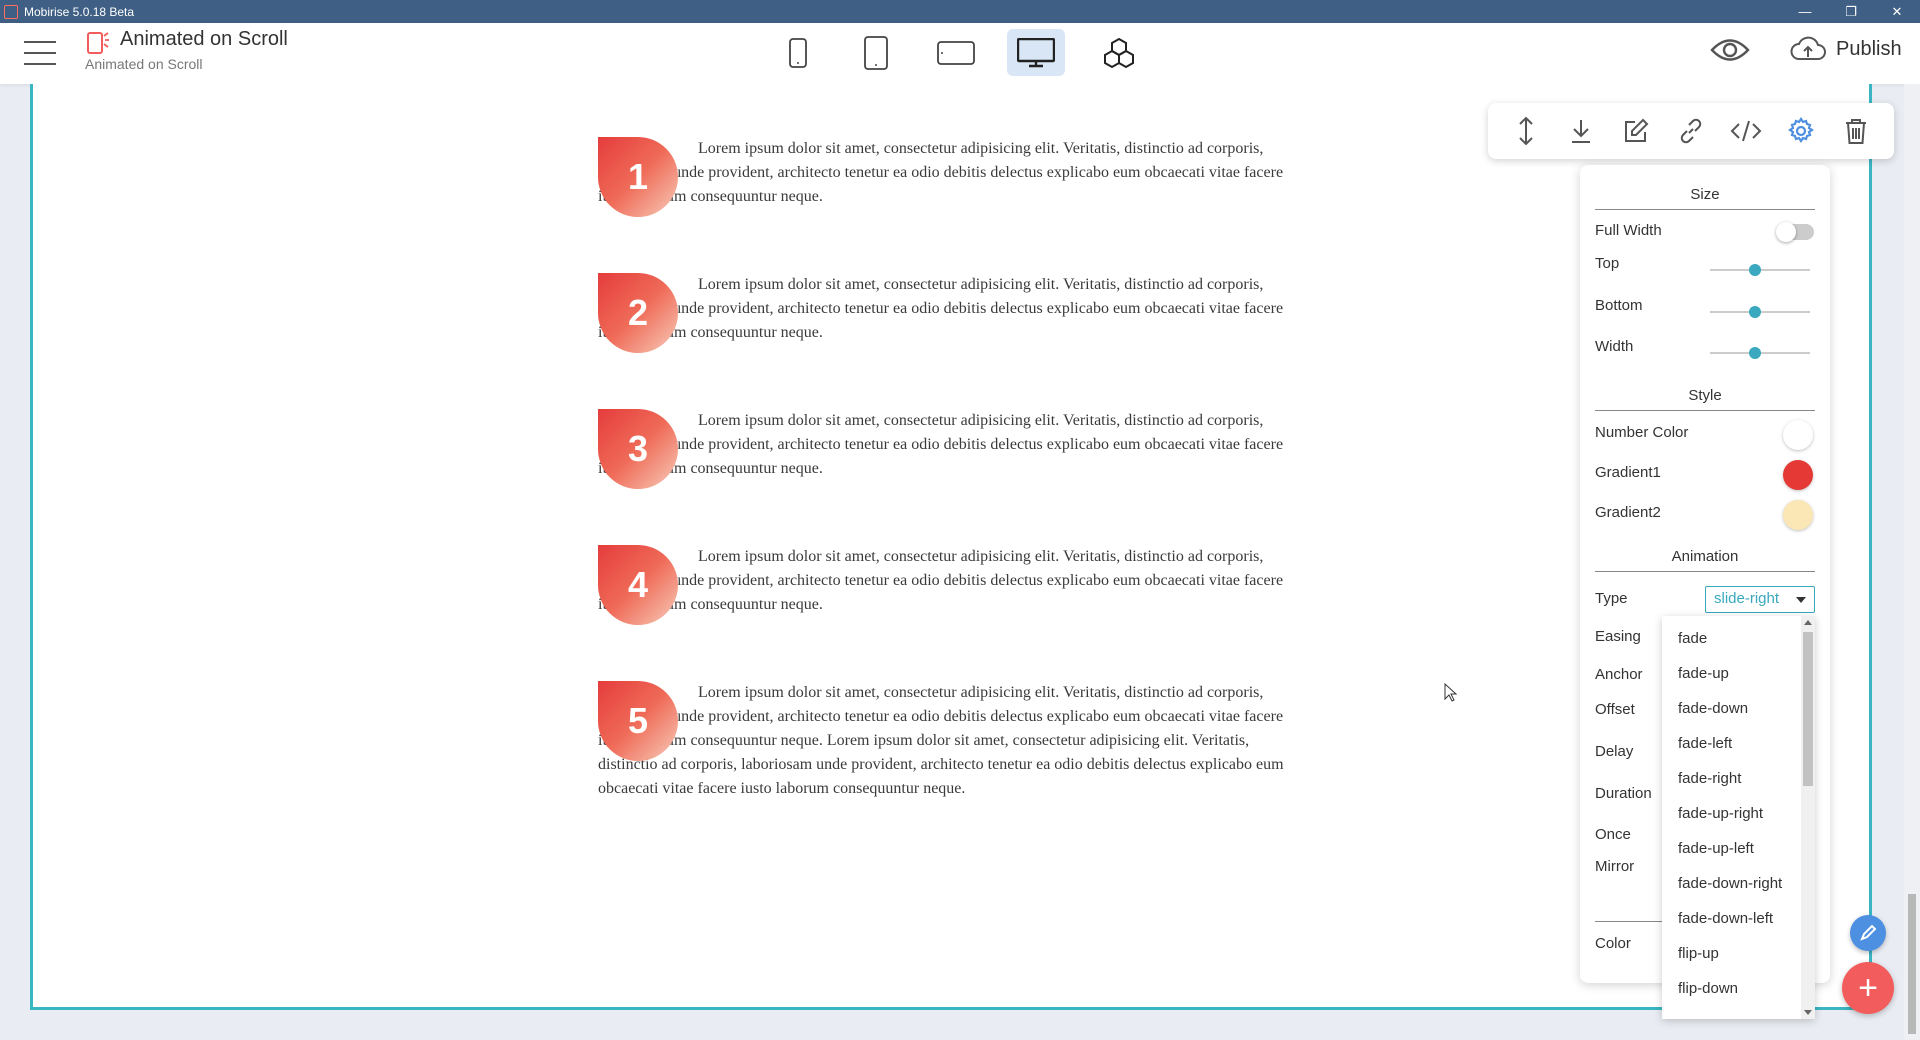 This screenshot has width=1920, height=1040. What do you see at coordinates (1623, 793) in the screenshot?
I see `duration-label: Duration` at bounding box center [1623, 793].